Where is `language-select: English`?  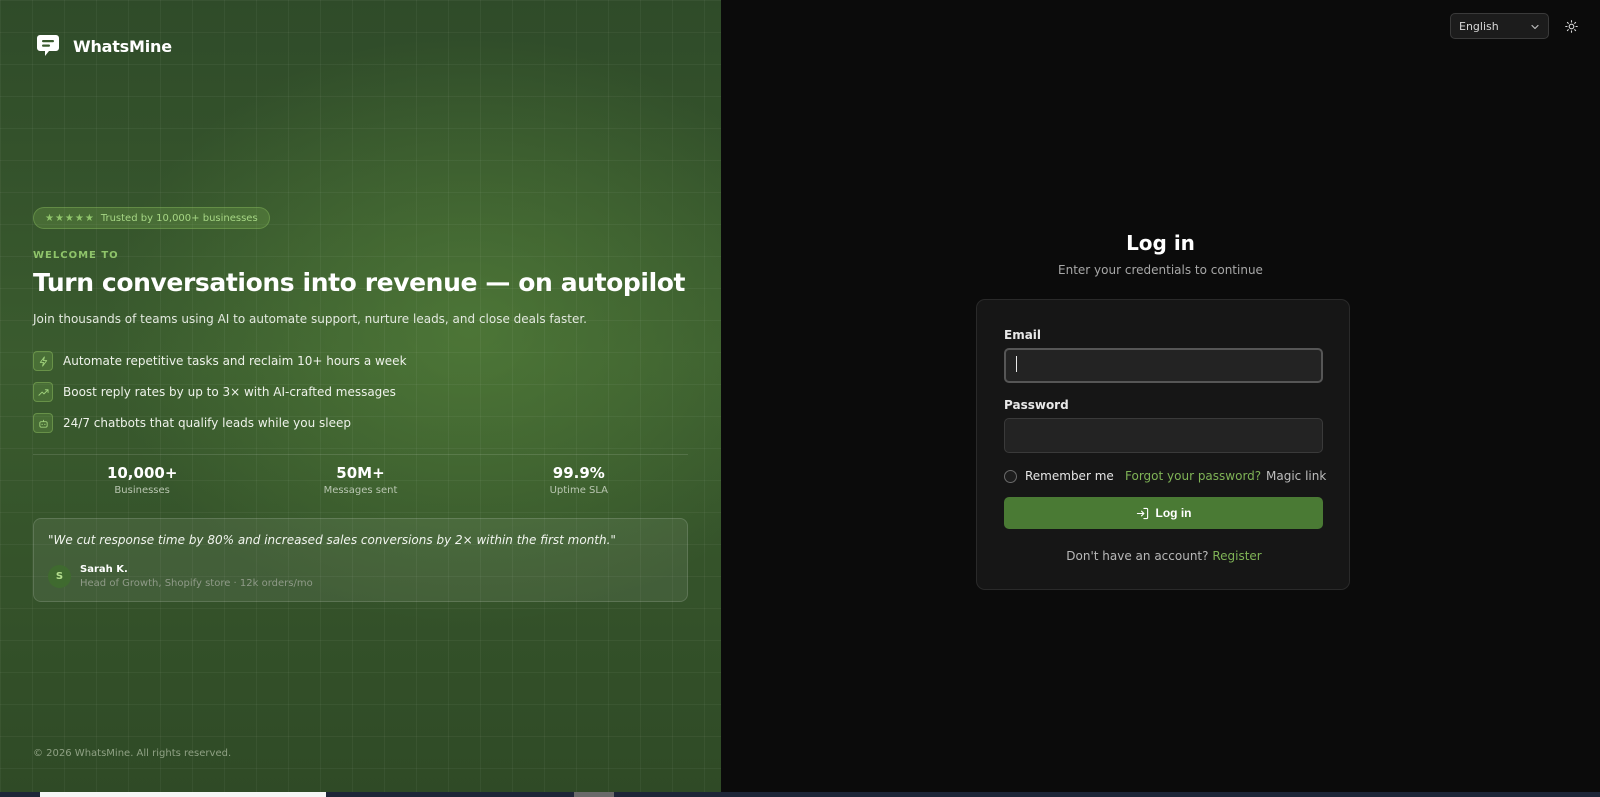
language-select: English is located at coordinates (1499, 26).